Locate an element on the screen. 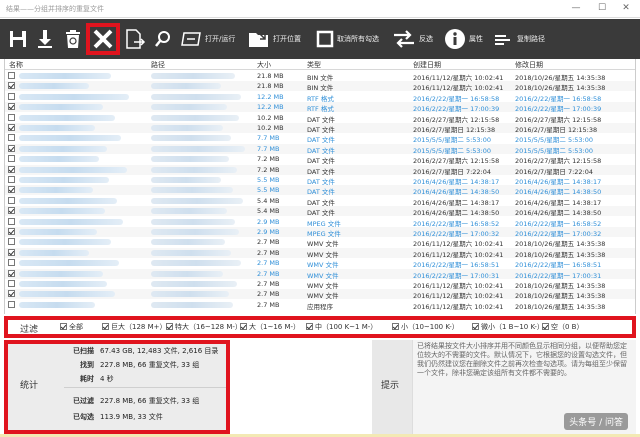  uncheck-all-label: 取消所有勾选 is located at coordinates (358, 39).